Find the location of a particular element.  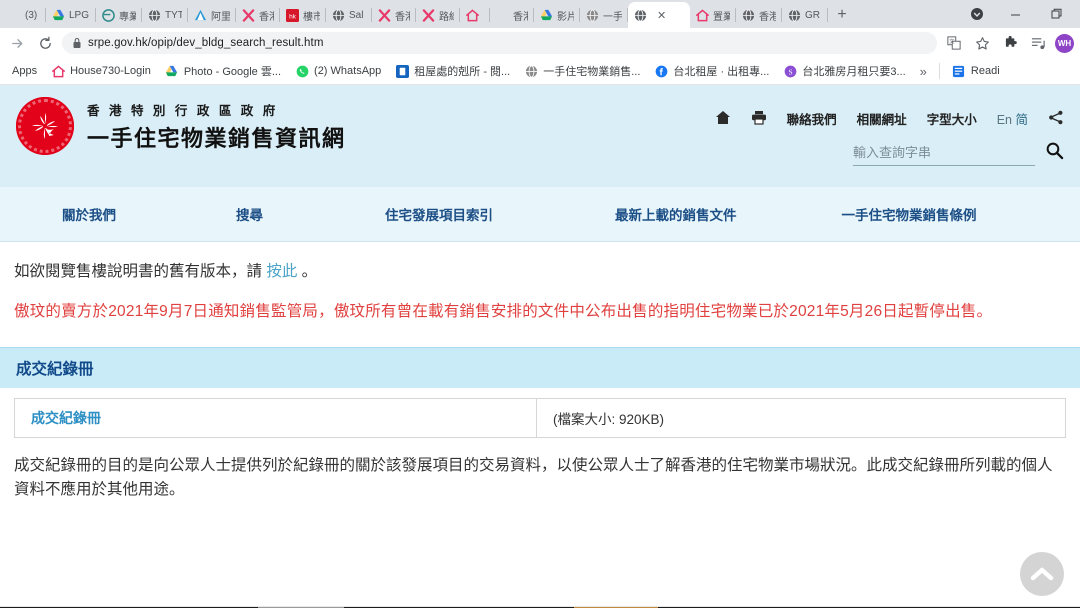

browser-tab-active: ✕ is located at coordinates (659, 15).